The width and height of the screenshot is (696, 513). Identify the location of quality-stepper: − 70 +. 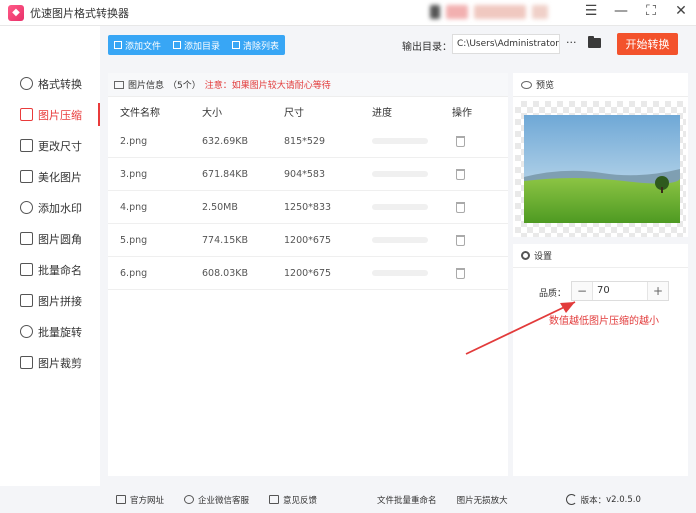
(620, 291).